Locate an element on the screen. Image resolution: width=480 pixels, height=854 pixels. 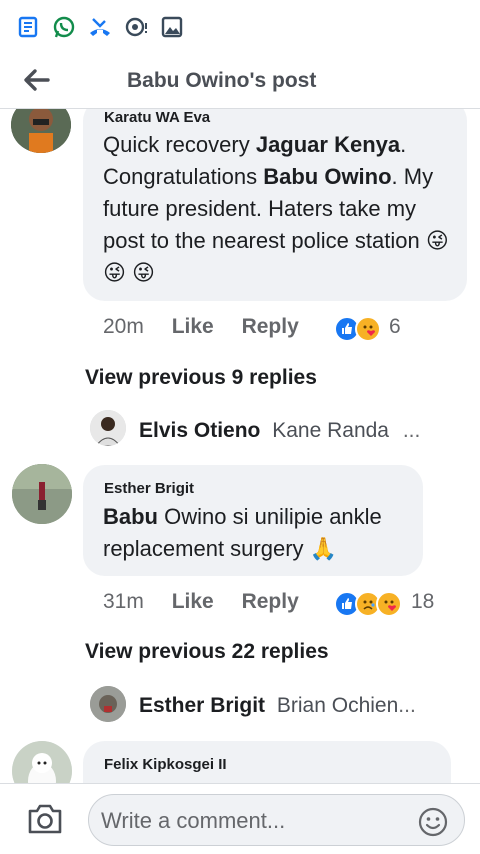
comment-author: Felix Kipkosgei II is located at coordinates (165, 764).